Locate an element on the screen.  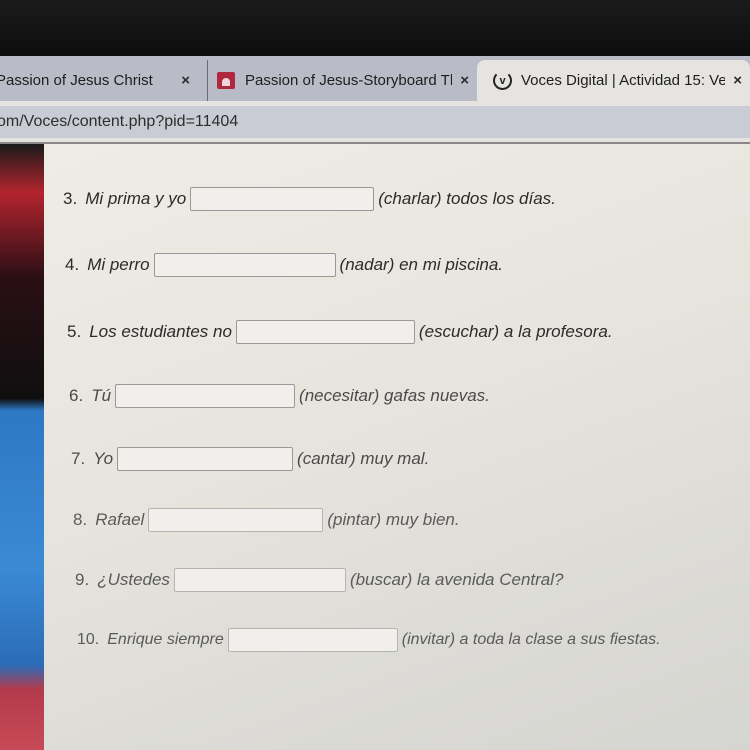
exercise-item-8: 8. Rafael (pintar) muy bien. is located at coordinates (266, 520).